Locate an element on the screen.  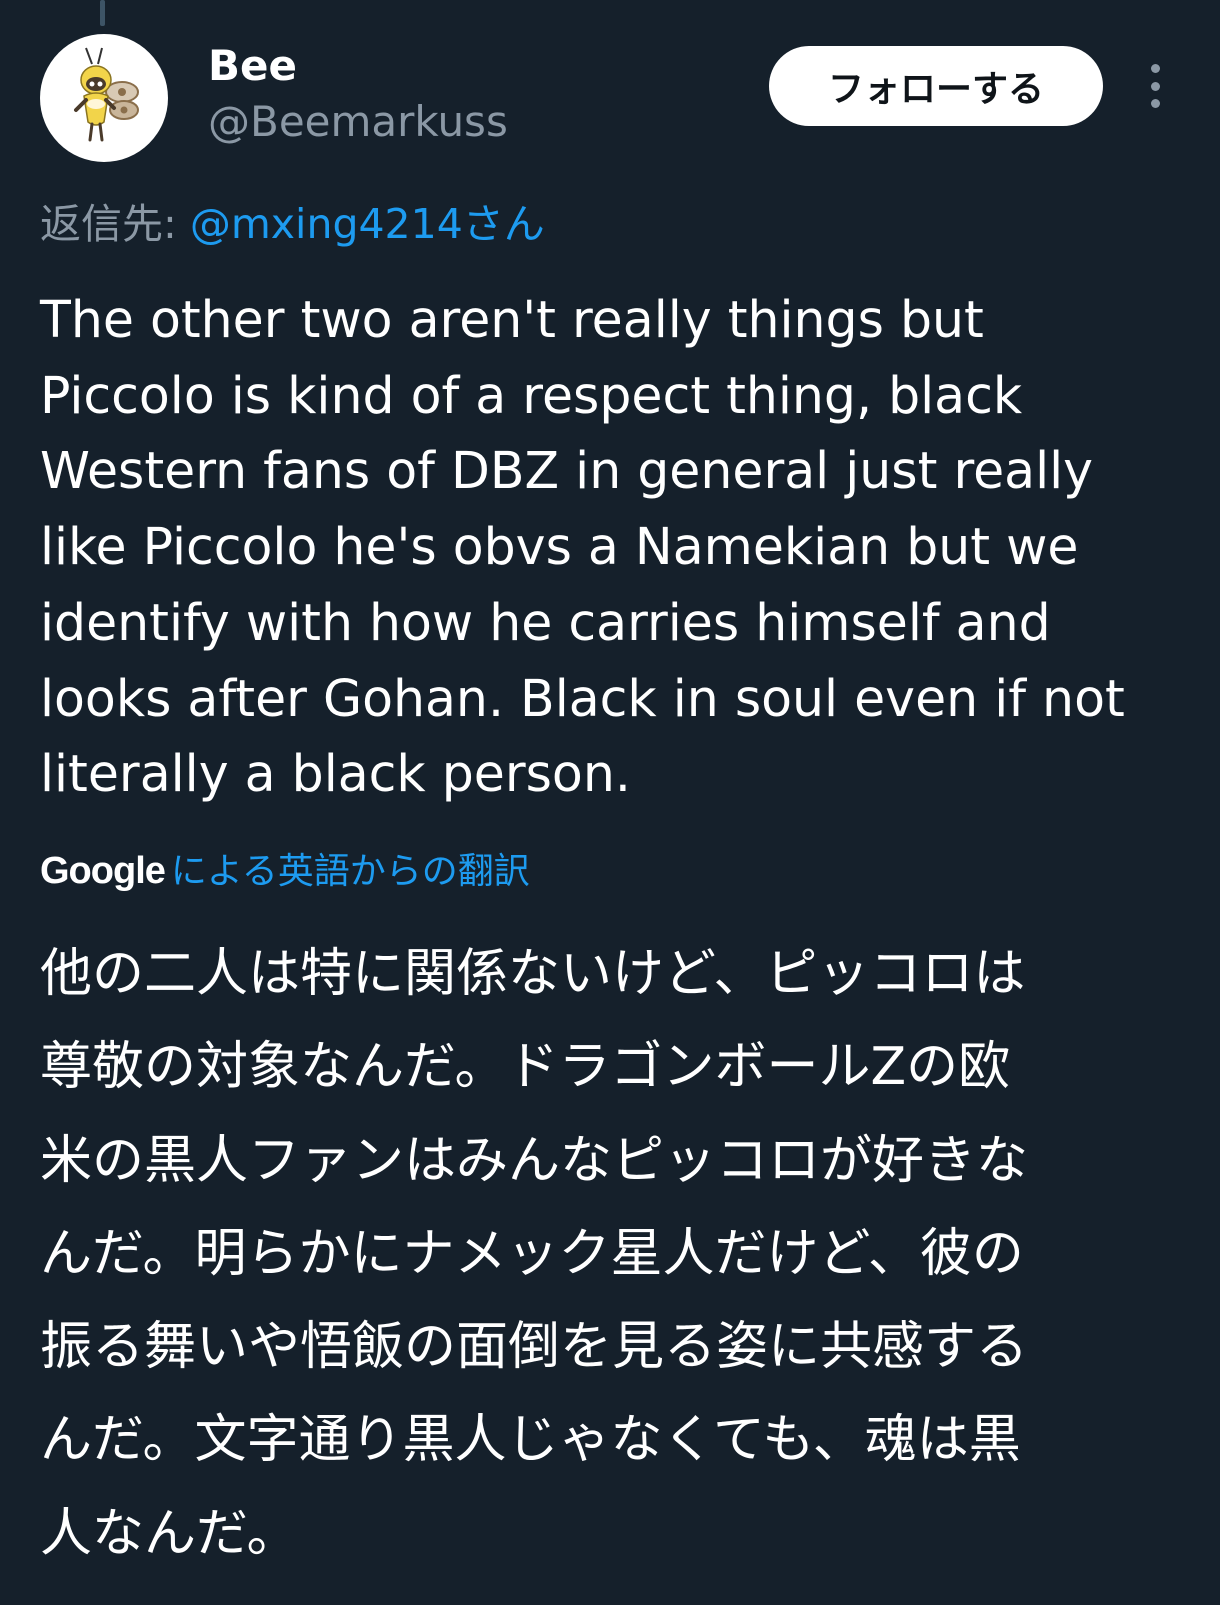
more-vertical-icon is located at coordinates (1155, 86).